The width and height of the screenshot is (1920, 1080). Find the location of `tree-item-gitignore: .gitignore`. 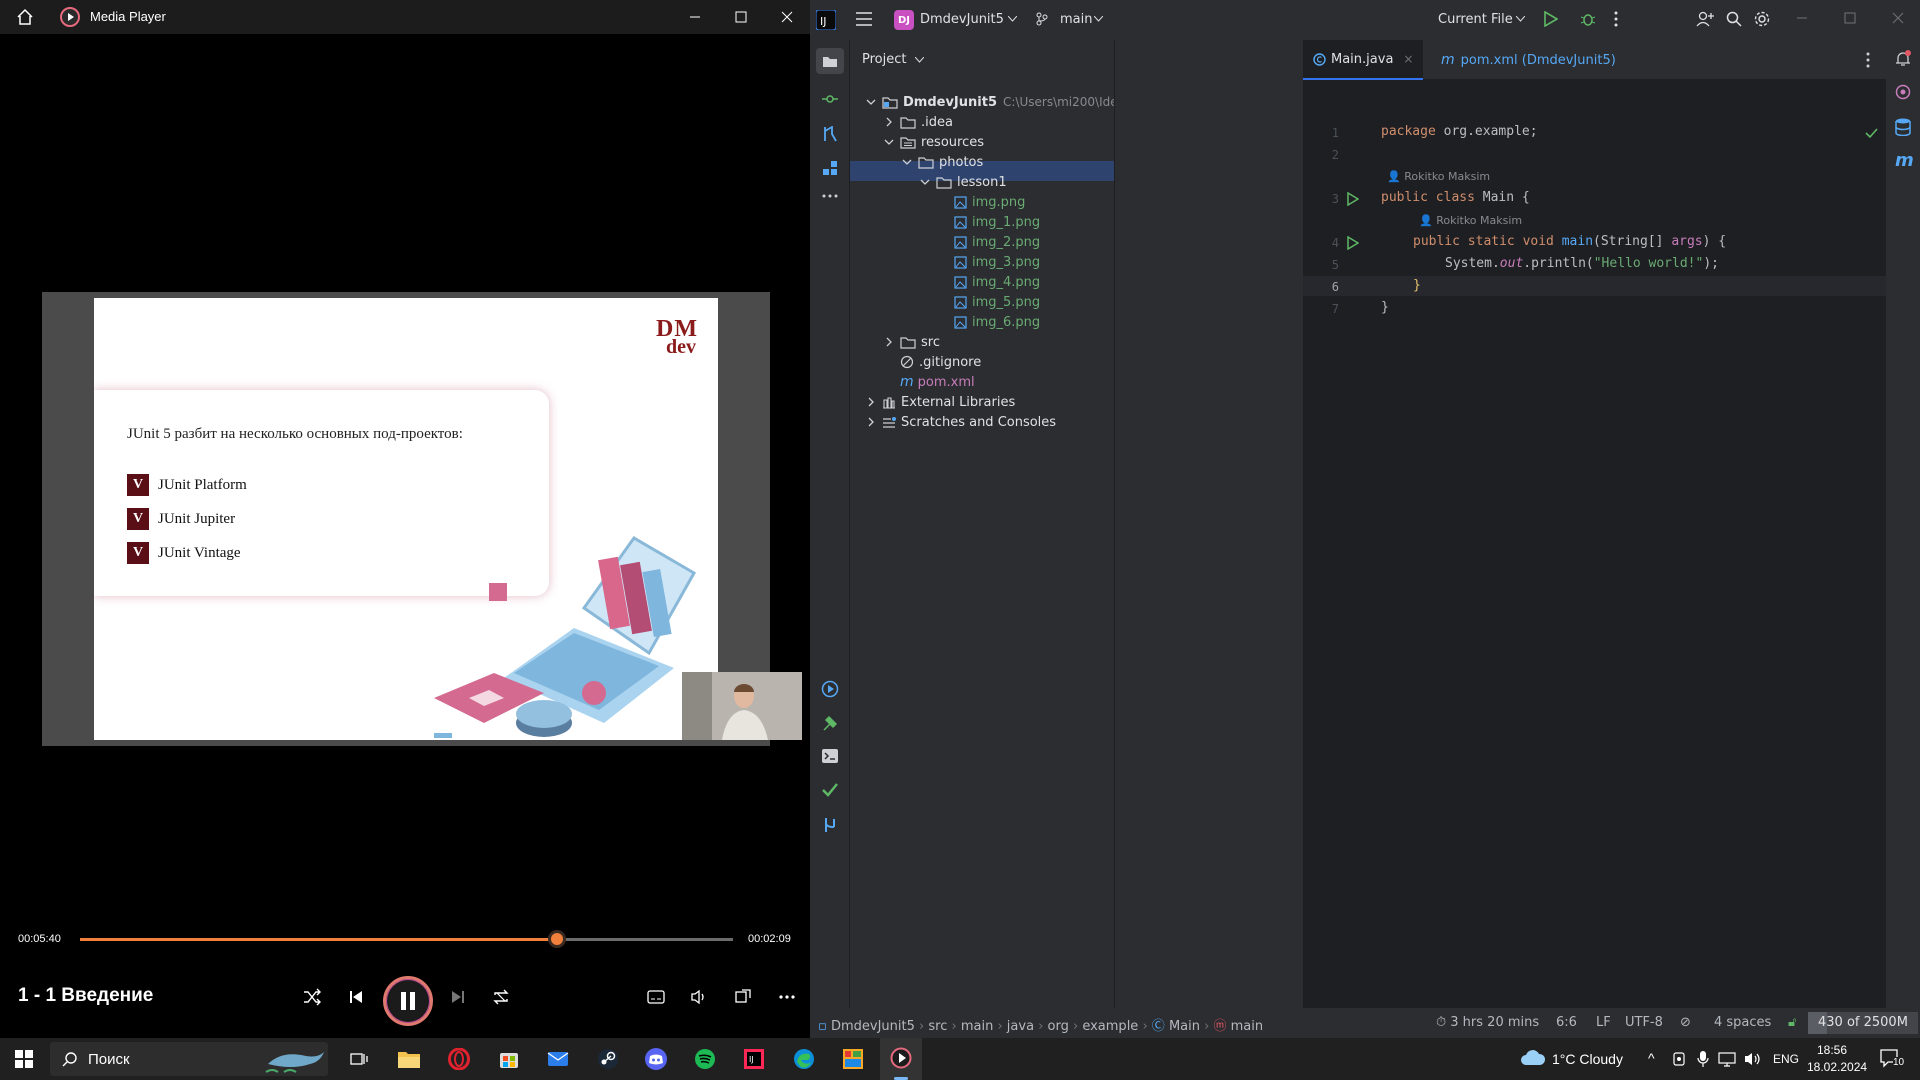

tree-item-gitignore: .gitignore is located at coordinates (940, 362).